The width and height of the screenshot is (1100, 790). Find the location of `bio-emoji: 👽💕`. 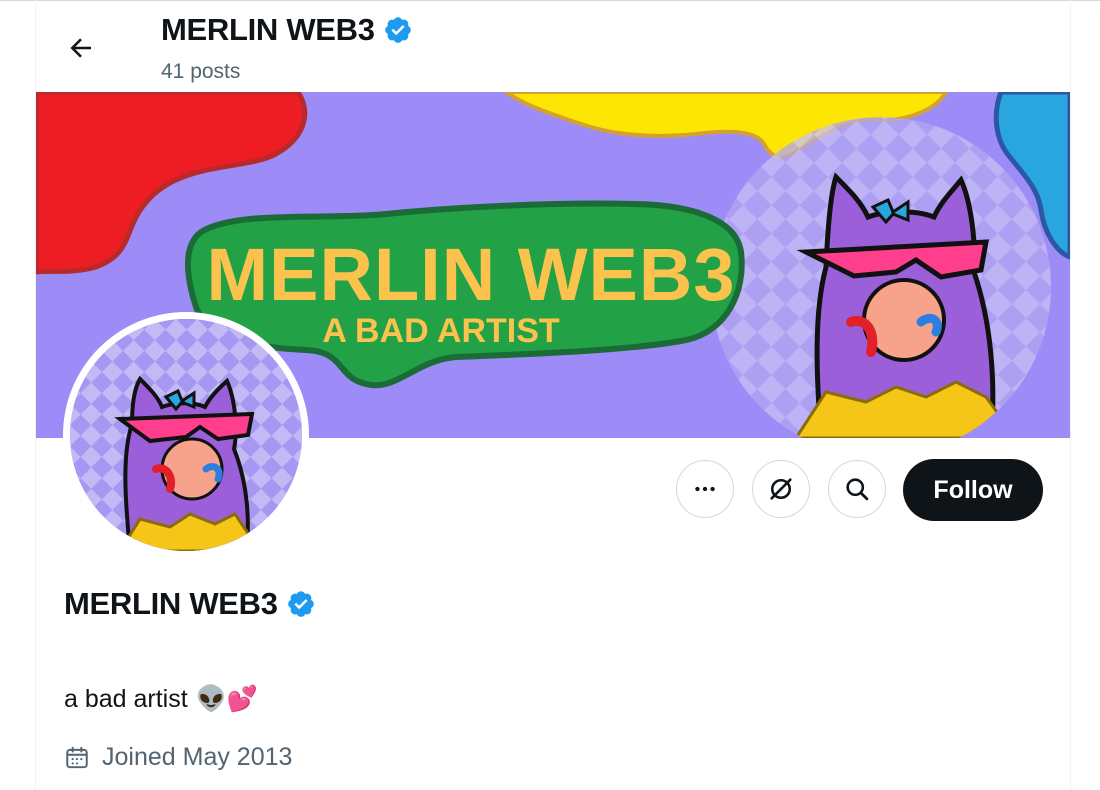

bio-emoji: 👽💕 is located at coordinates (226, 699).